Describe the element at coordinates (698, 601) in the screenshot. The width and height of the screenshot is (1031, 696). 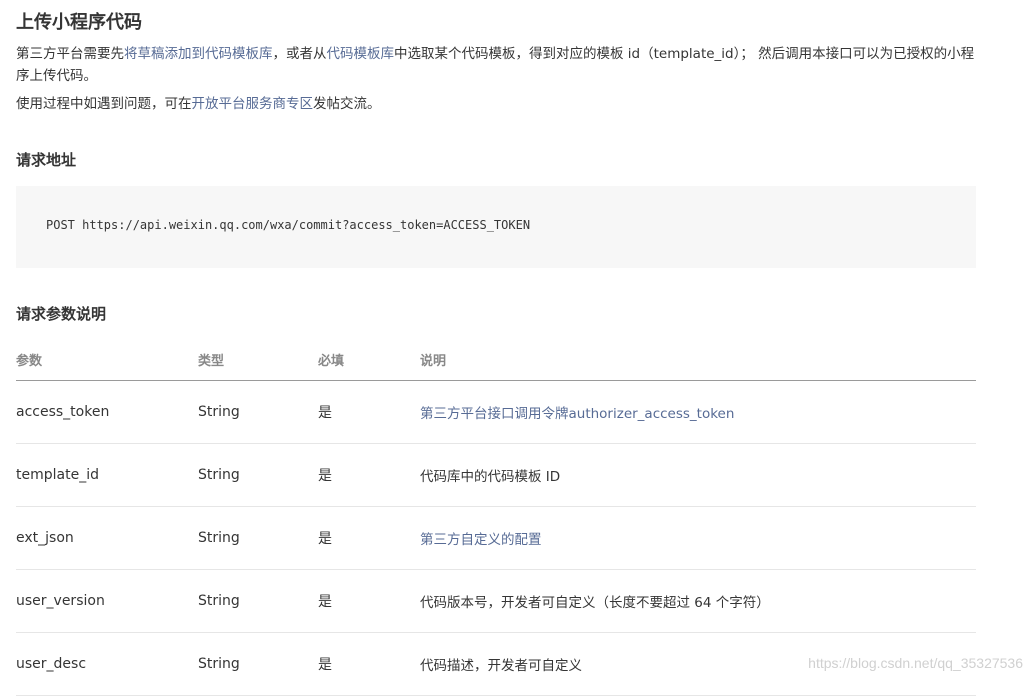
I see `param-desc: 代码版本号，开发者可自定义（长度不要超过 64 个字符）` at that location.